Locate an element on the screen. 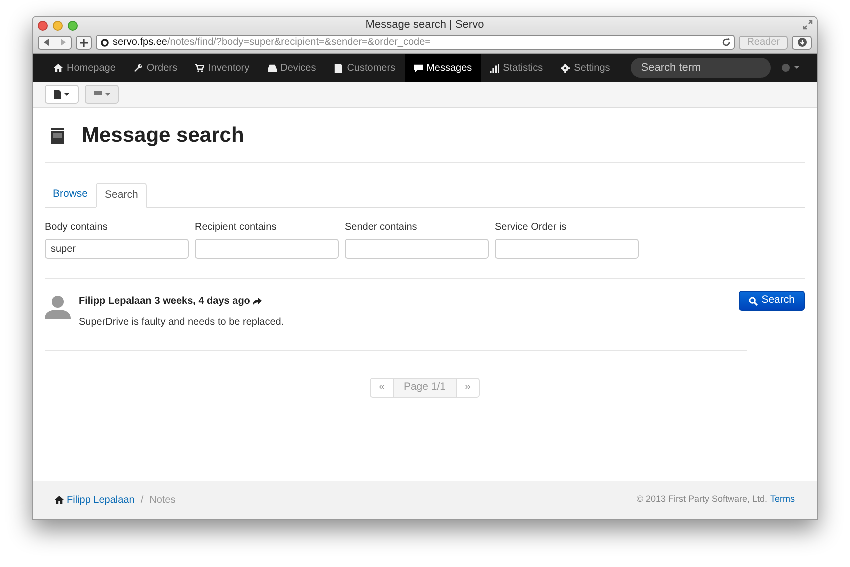 This screenshot has height=567, width=850. breadcrumb-link: Filipp Lepalaan is located at coordinates (101, 500).